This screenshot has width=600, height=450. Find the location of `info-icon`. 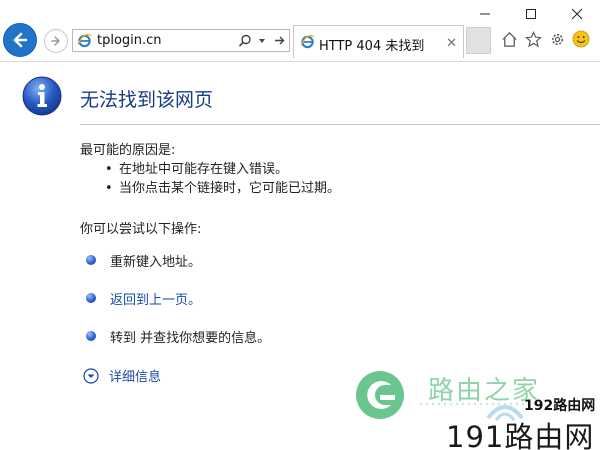

info-icon is located at coordinates (42, 96).